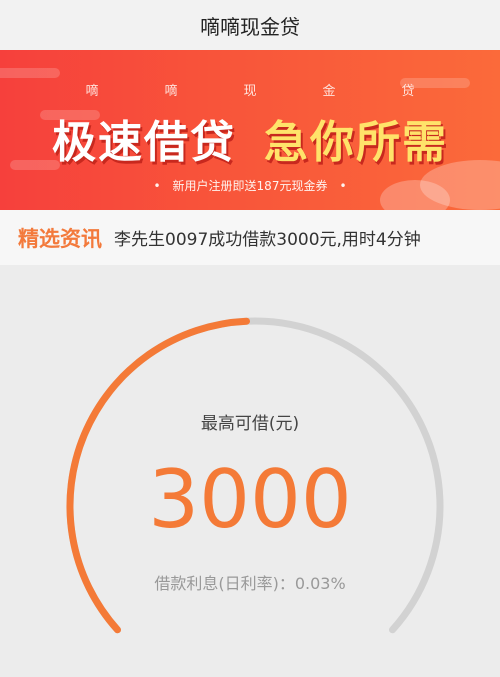  I want to click on app-title-bar: 嘀嘀现金贷, so click(250, 25).